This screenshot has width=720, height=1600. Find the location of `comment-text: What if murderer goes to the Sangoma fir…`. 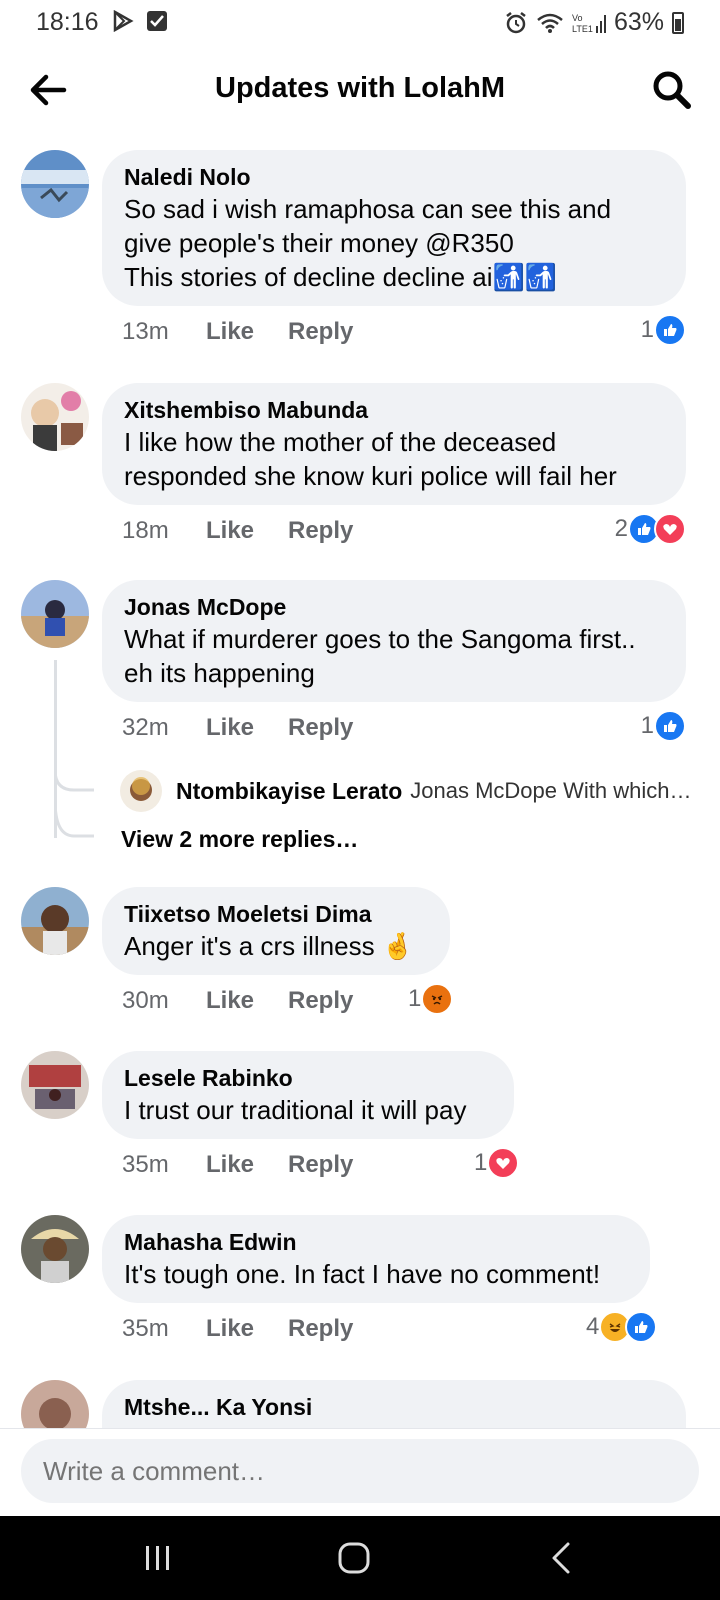

comment-text: What if murderer goes to the Sangoma fir… is located at coordinates (380, 656).